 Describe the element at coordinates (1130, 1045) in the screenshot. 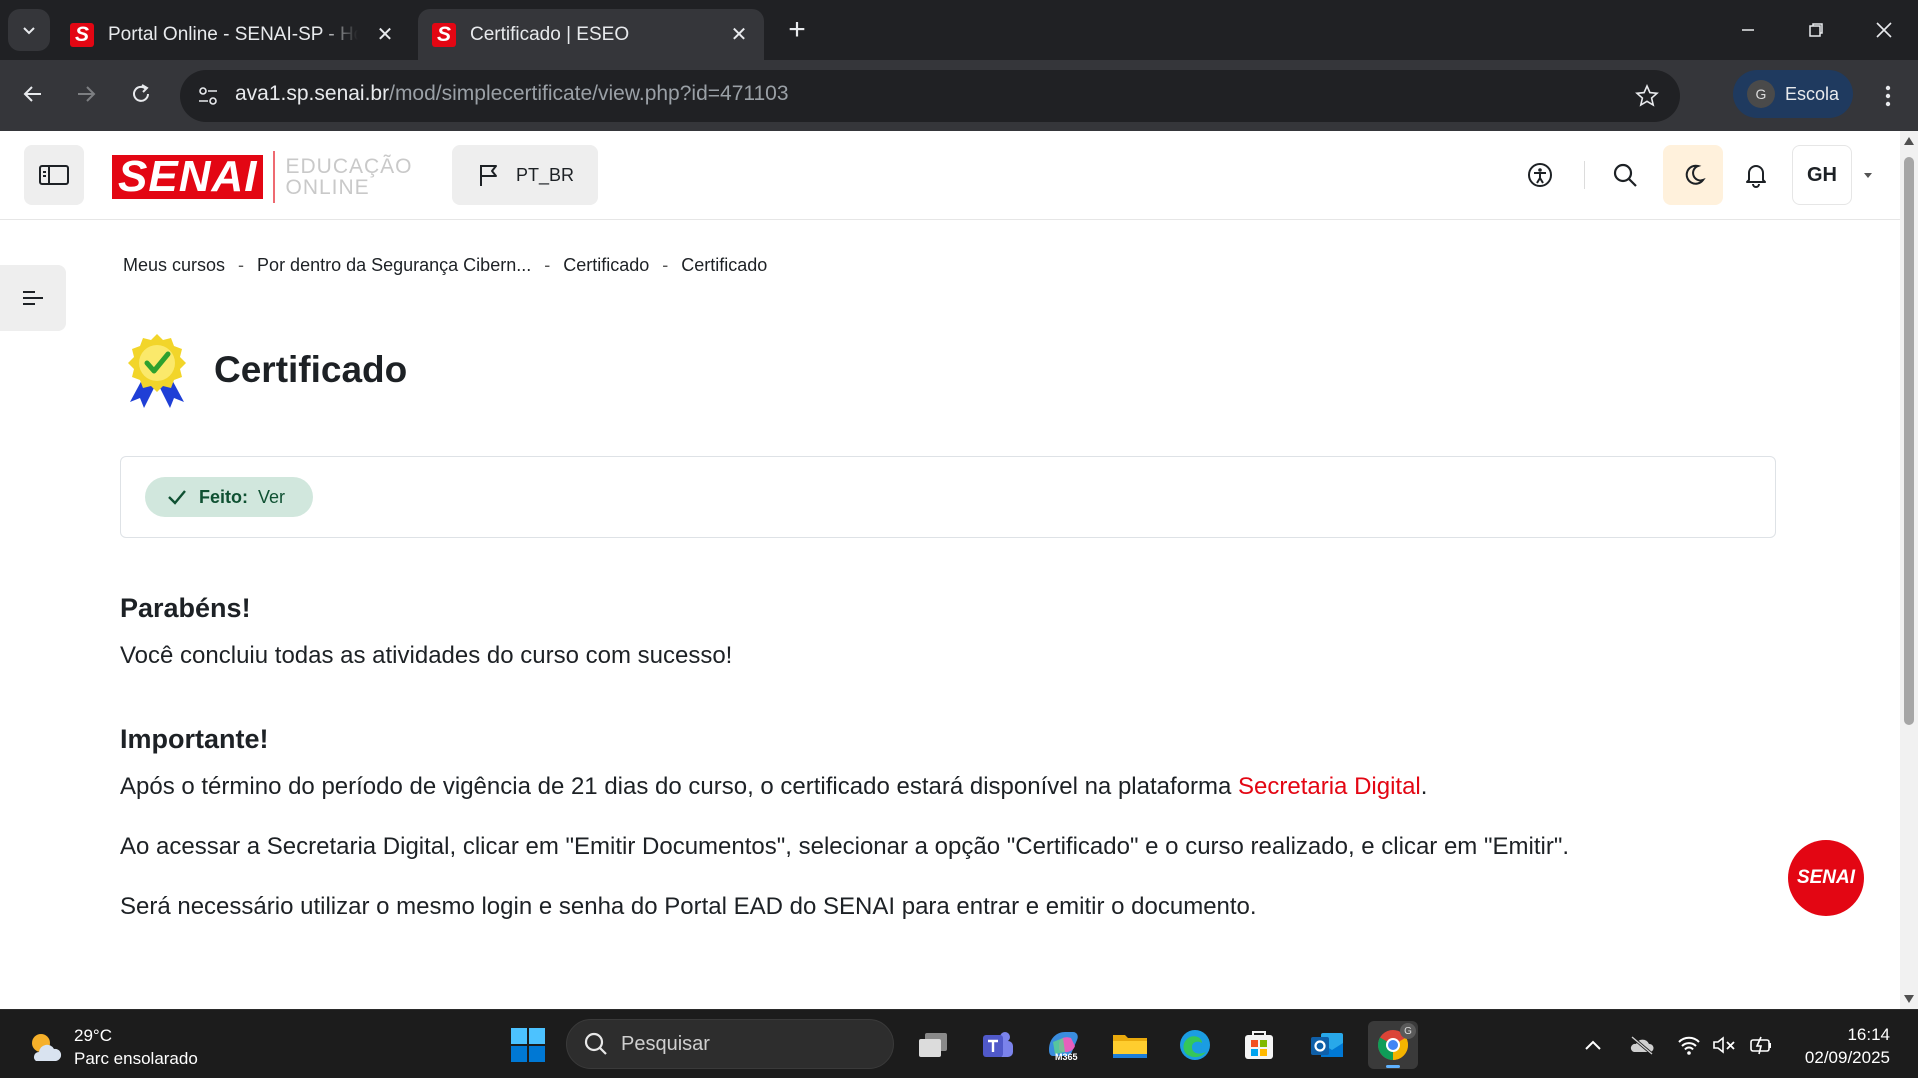

I see `file-explorer-app` at that location.